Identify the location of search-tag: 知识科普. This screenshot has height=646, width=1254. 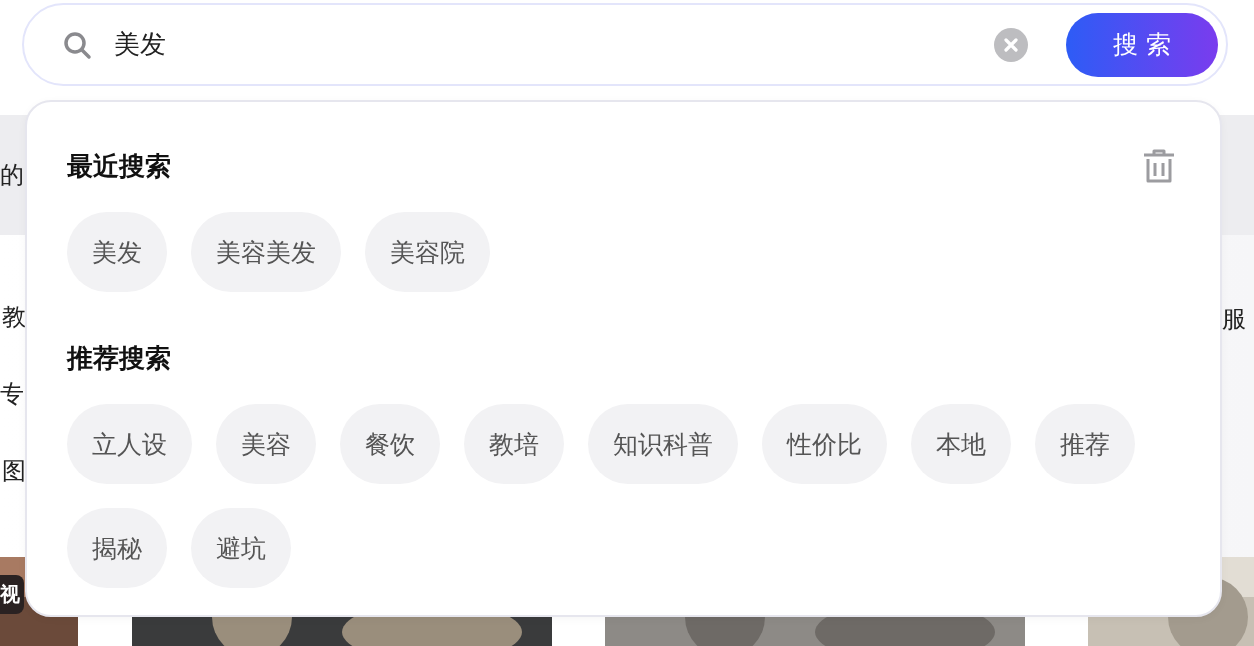
(663, 444).